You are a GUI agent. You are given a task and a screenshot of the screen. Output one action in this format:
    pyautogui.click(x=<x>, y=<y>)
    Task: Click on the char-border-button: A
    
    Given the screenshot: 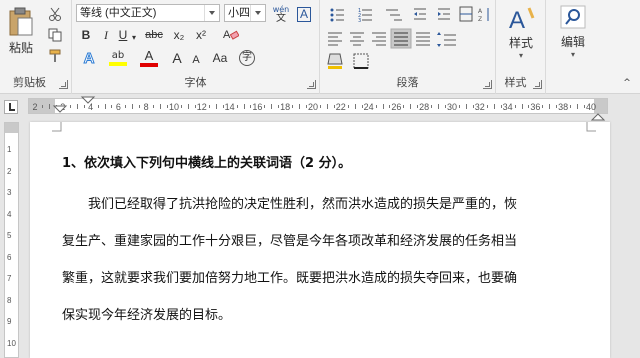 What is the action you would take?
    pyautogui.click(x=304, y=14)
    